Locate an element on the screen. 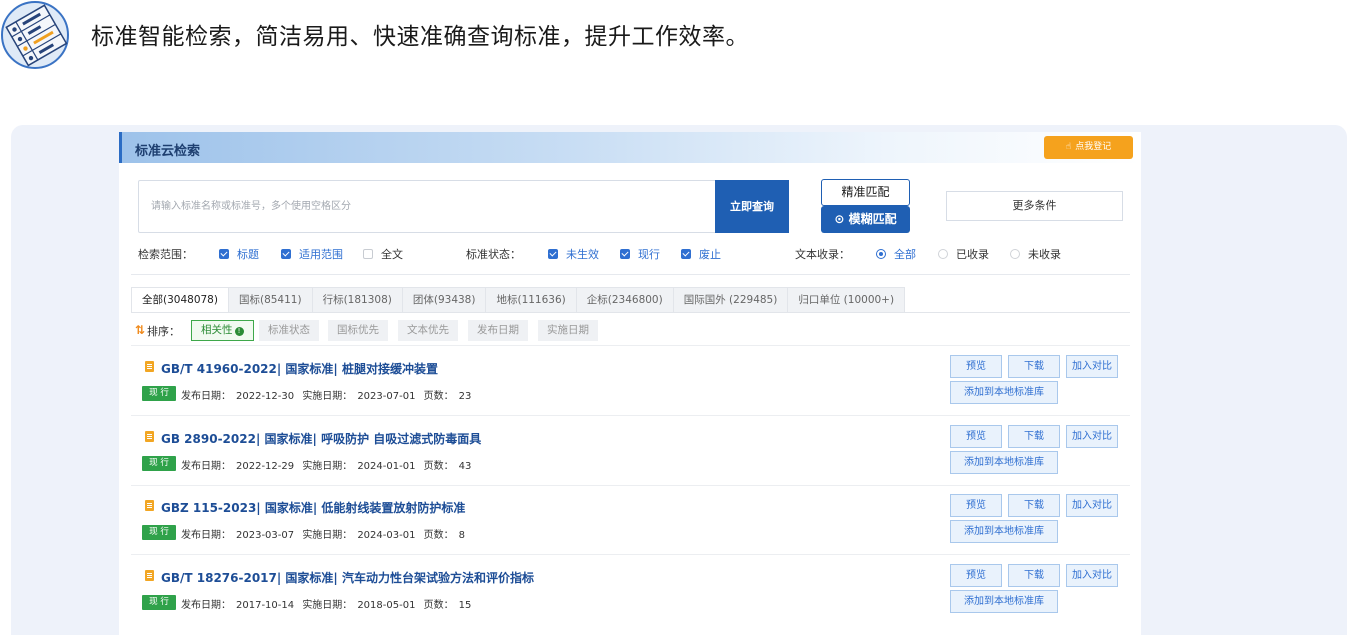 The width and height of the screenshot is (1347, 635). sort-national-first: 国标优先 is located at coordinates (358, 330).